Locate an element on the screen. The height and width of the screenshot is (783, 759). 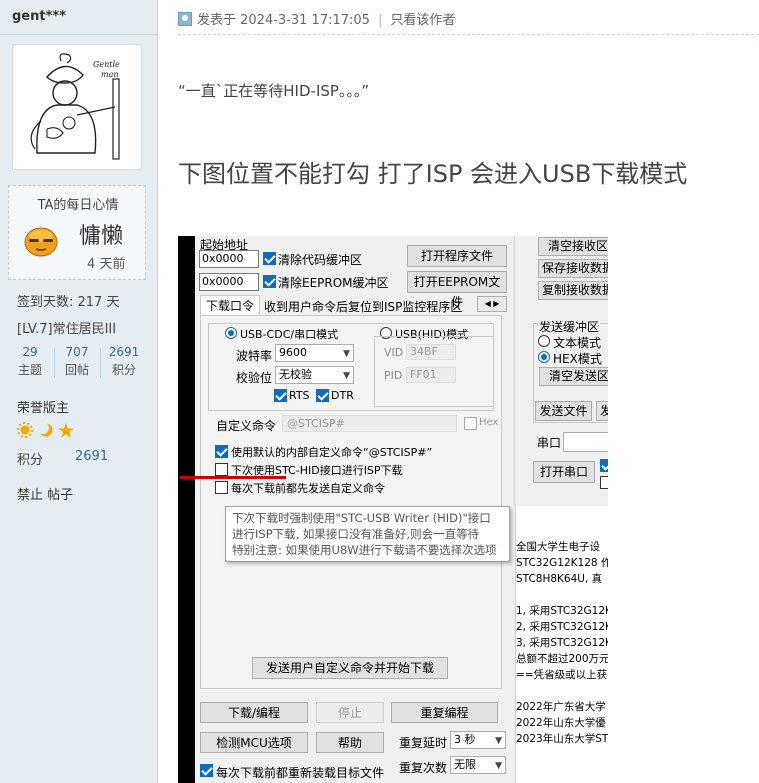
log-line: 2, 采用STC32G12K is located at coordinates (562, 627).